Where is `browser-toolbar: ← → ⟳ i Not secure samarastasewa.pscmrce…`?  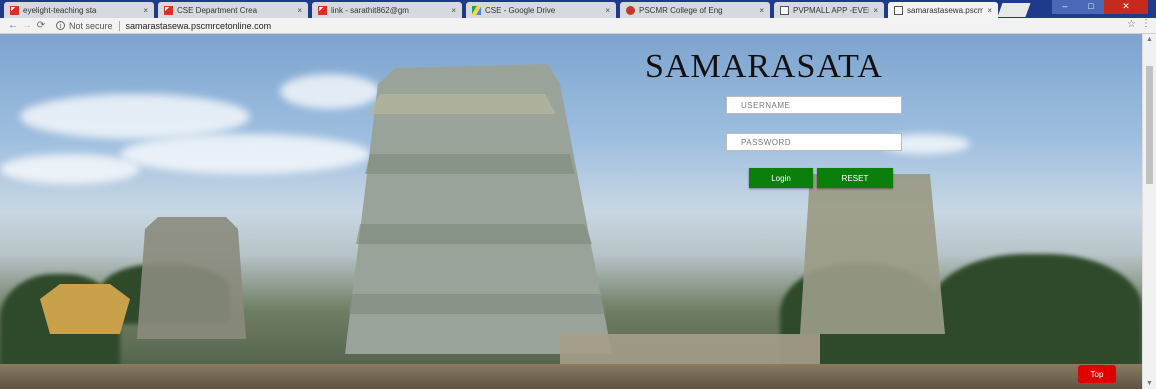 browser-toolbar: ← → ⟳ i Not secure samarastasewa.pscmrce… is located at coordinates (578, 26).